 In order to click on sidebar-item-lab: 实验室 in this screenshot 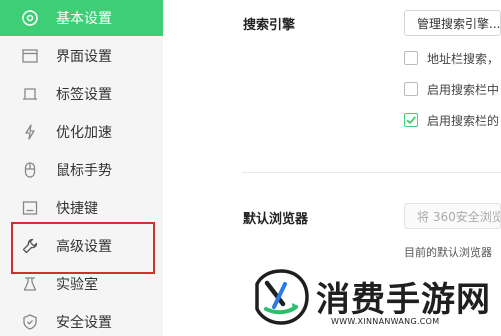, I will do `click(81, 284)`.